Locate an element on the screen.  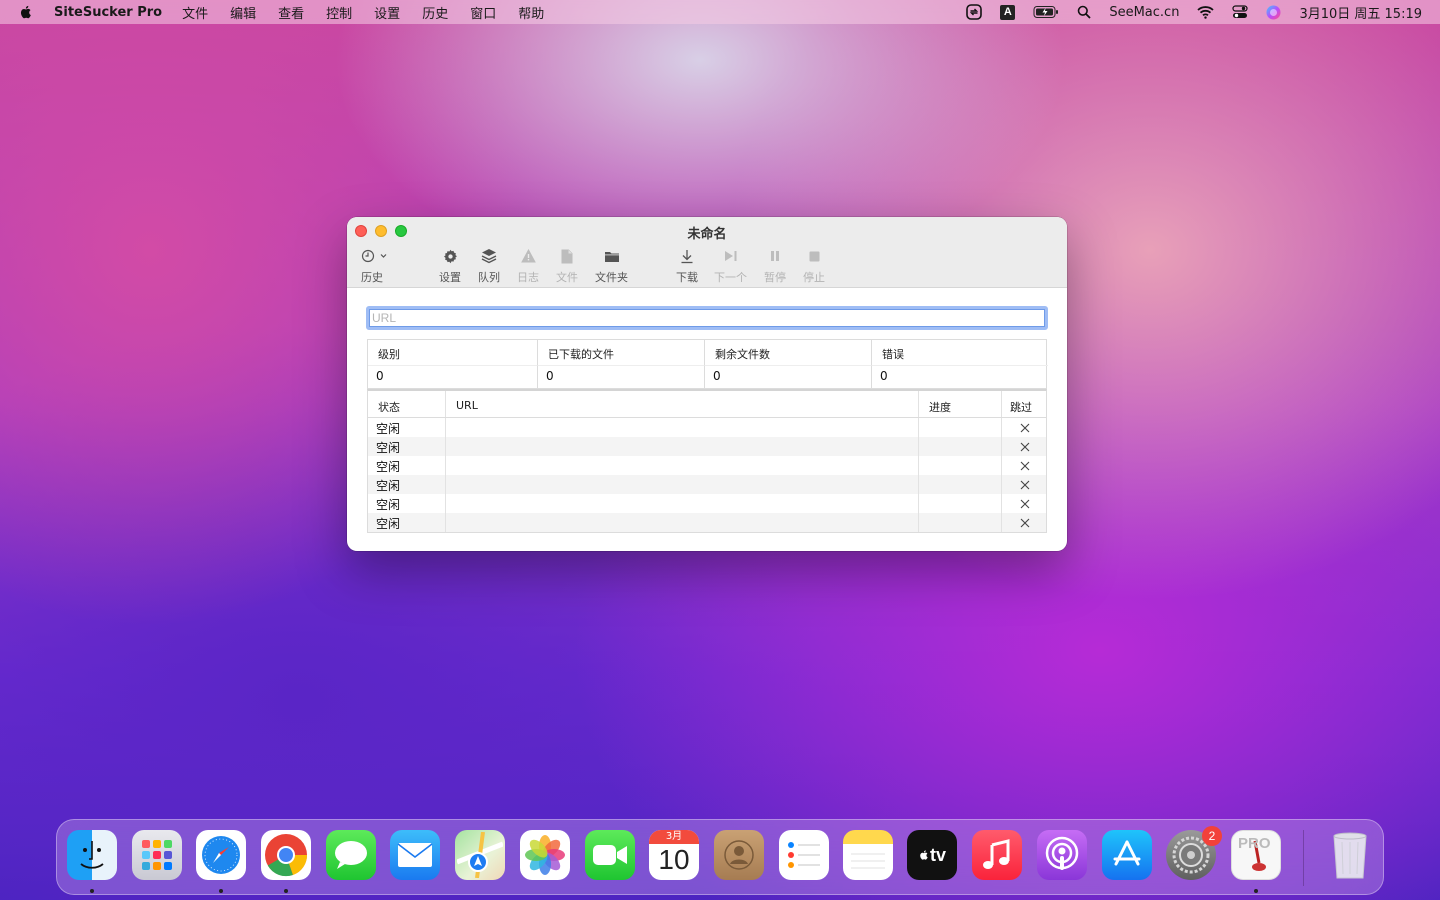
apple-icon is located at coordinates (26, 12).